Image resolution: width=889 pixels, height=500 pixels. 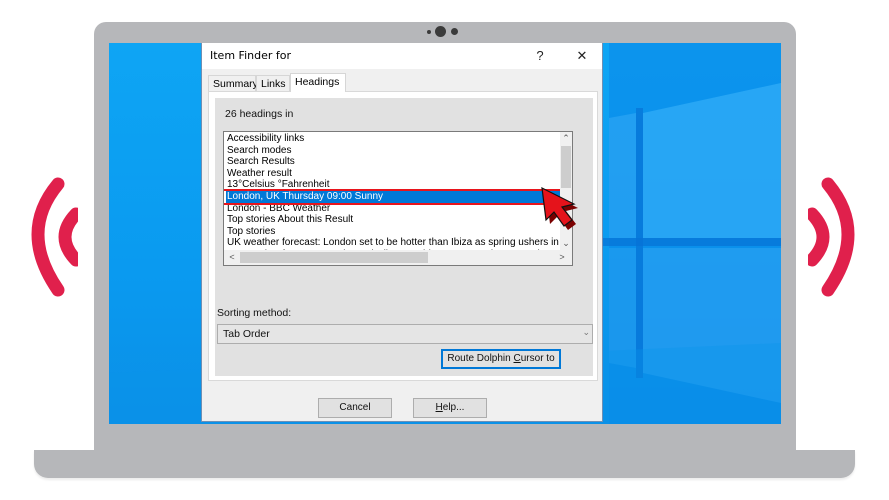 What do you see at coordinates (517, 358) in the screenshot?
I see `route-accelerator: C` at bounding box center [517, 358].